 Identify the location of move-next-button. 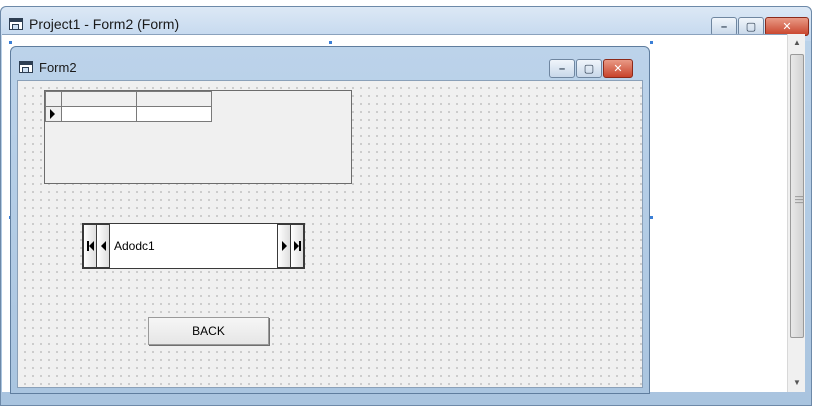
(284, 246).